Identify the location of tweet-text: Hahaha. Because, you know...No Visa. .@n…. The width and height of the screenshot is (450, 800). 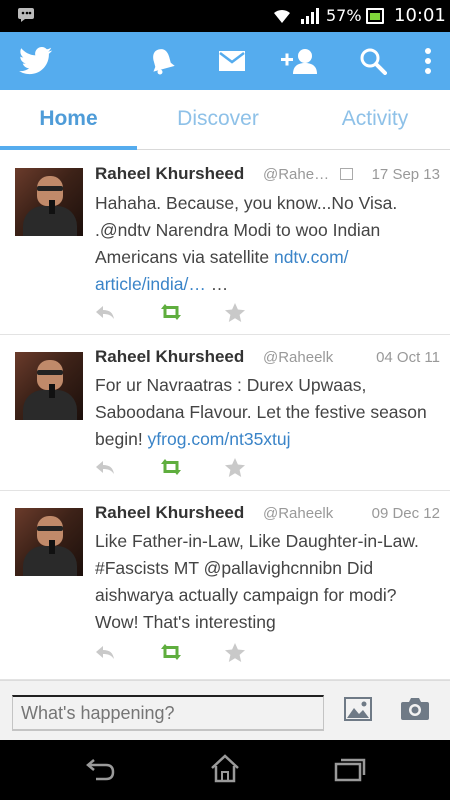
(267, 244).